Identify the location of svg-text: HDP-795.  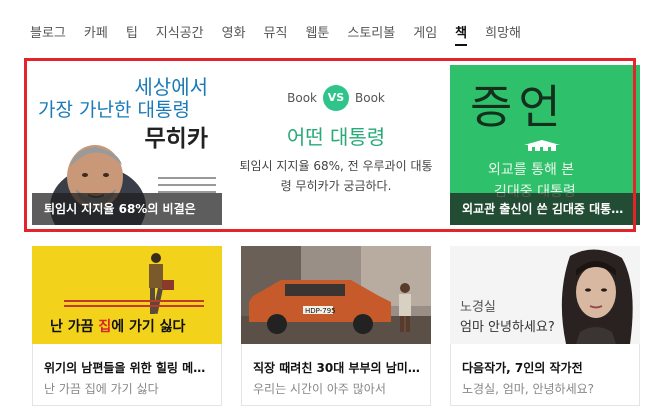
(320, 311).